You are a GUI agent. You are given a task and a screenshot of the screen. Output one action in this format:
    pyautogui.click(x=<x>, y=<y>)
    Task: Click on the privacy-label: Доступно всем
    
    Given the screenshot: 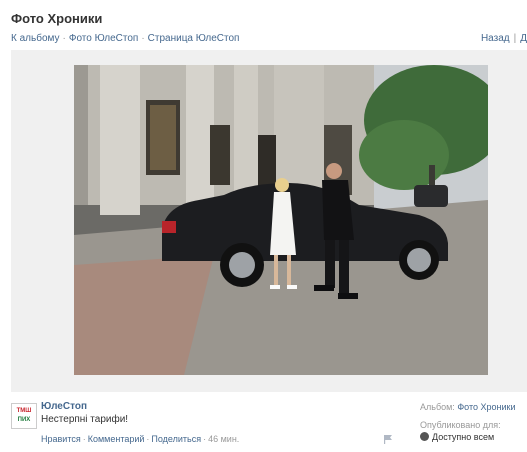 What is the action you would take?
    pyautogui.click(x=463, y=437)
    